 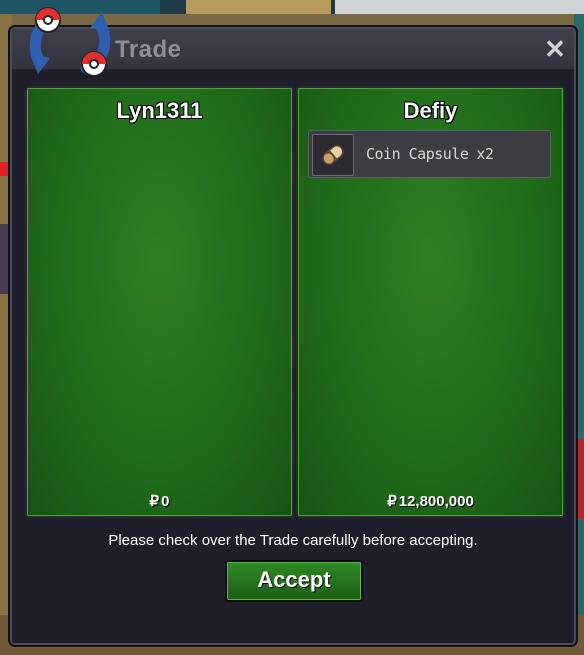 I want to click on right-money: ₽12,800,000, so click(x=430, y=501).